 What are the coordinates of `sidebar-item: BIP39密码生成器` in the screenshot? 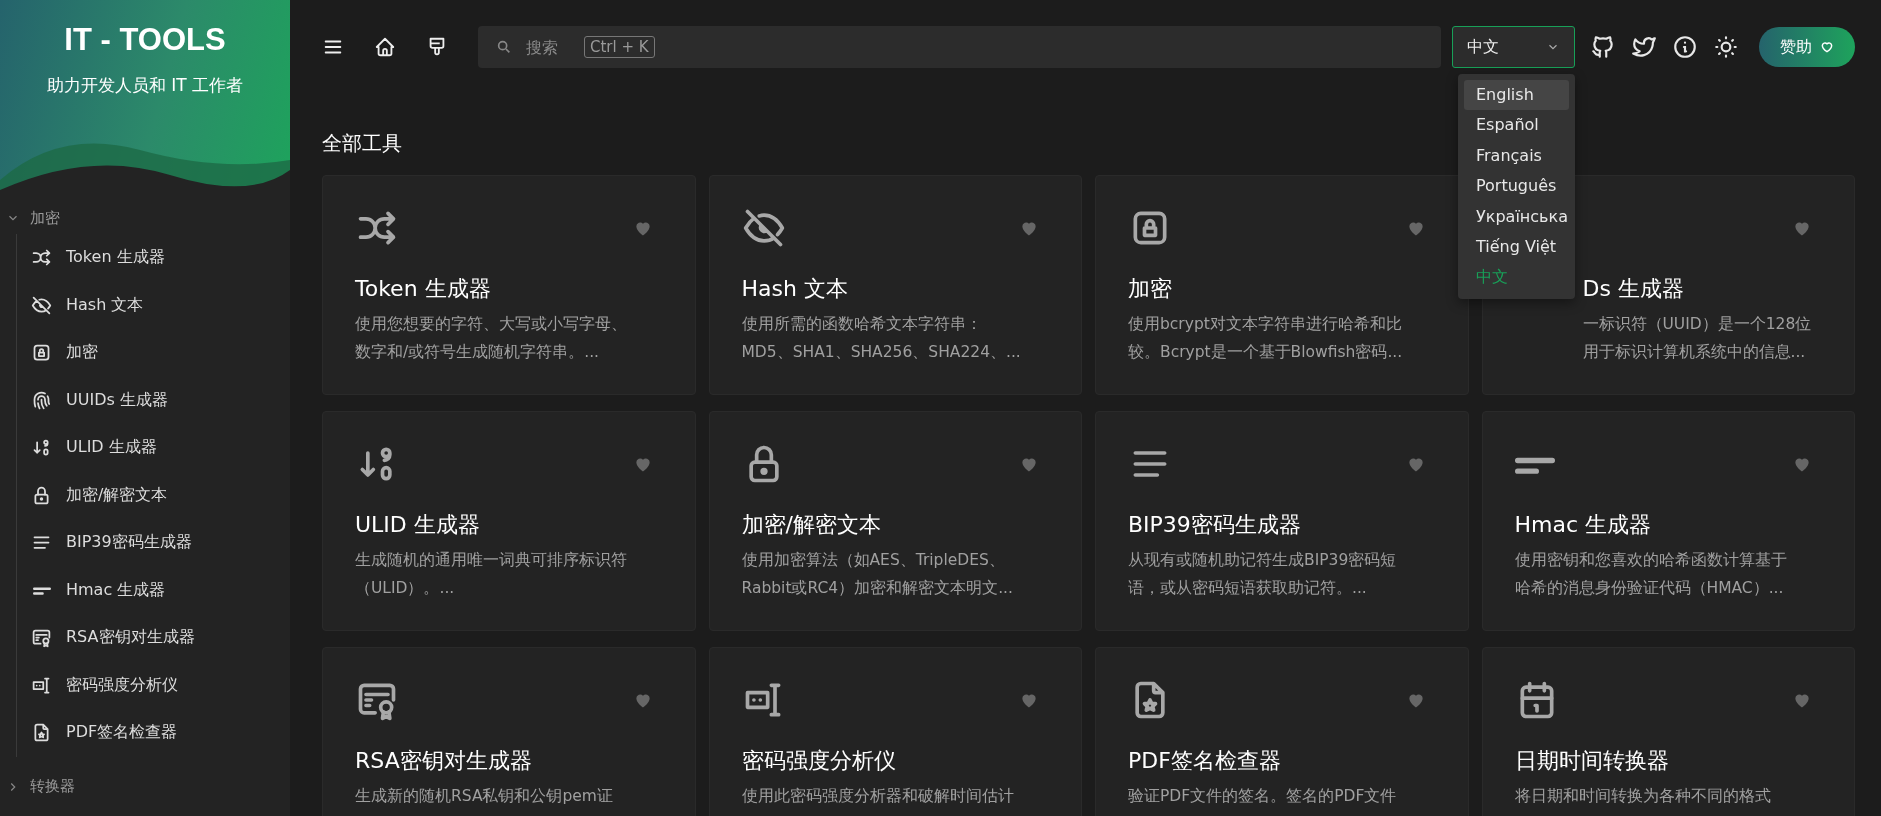 It's located at (153, 543).